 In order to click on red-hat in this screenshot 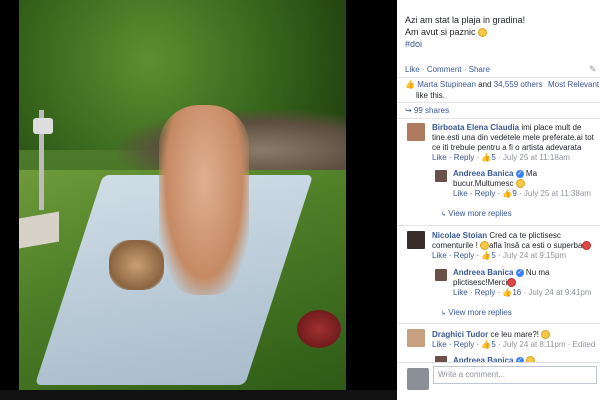, I will do `click(319, 329)`.